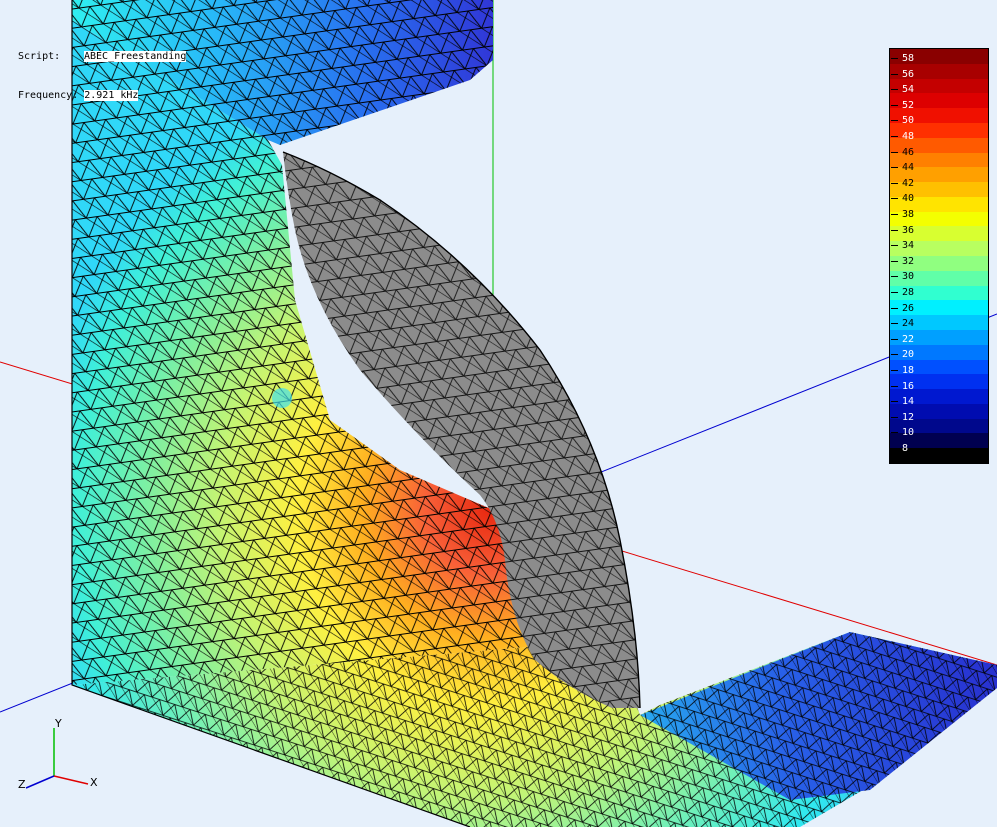  I want to click on legend-tick-label: 46, so click(902, 152).